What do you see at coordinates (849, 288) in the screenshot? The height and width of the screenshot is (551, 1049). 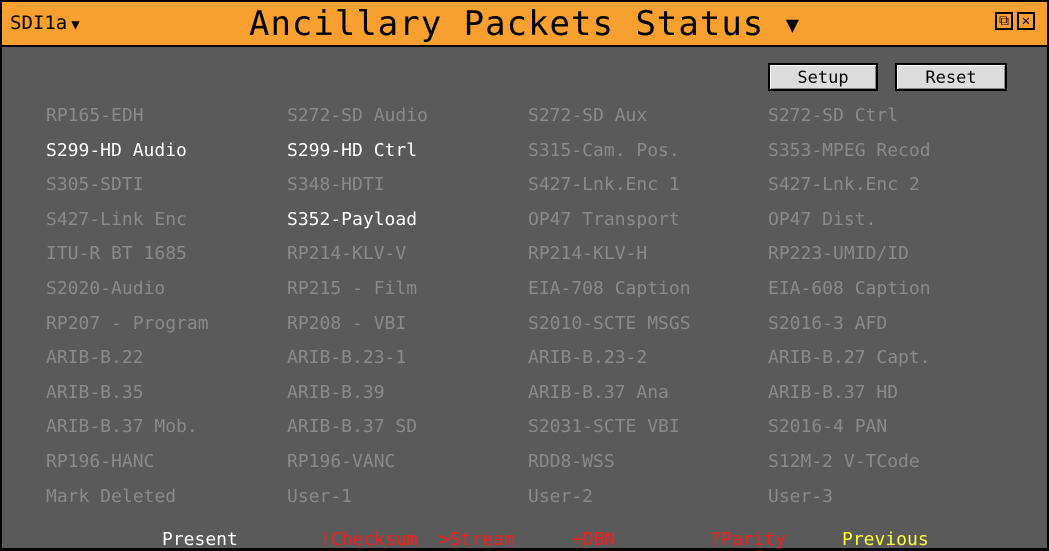 I see `packet-status-item: EIA-608 Caption` at bounding box center [849, 288].